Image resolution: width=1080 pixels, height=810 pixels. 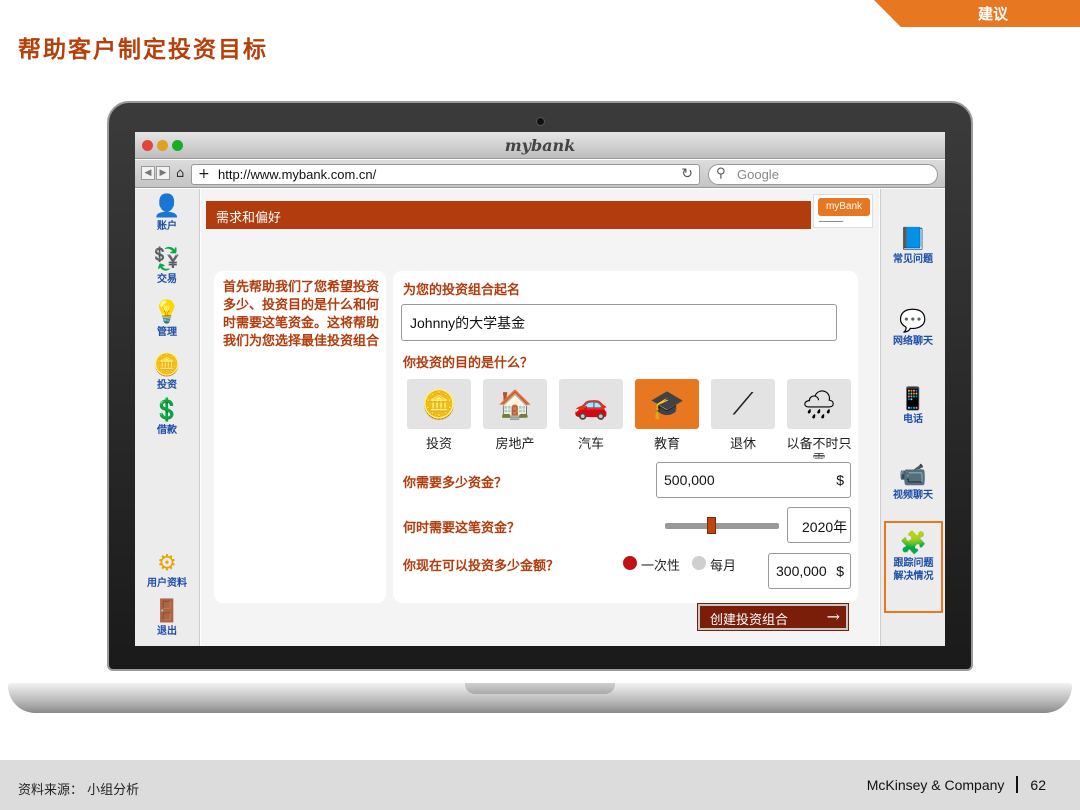 I want to click on sidebar-item-trade: 💱 交易, so click(x=167, y=266).